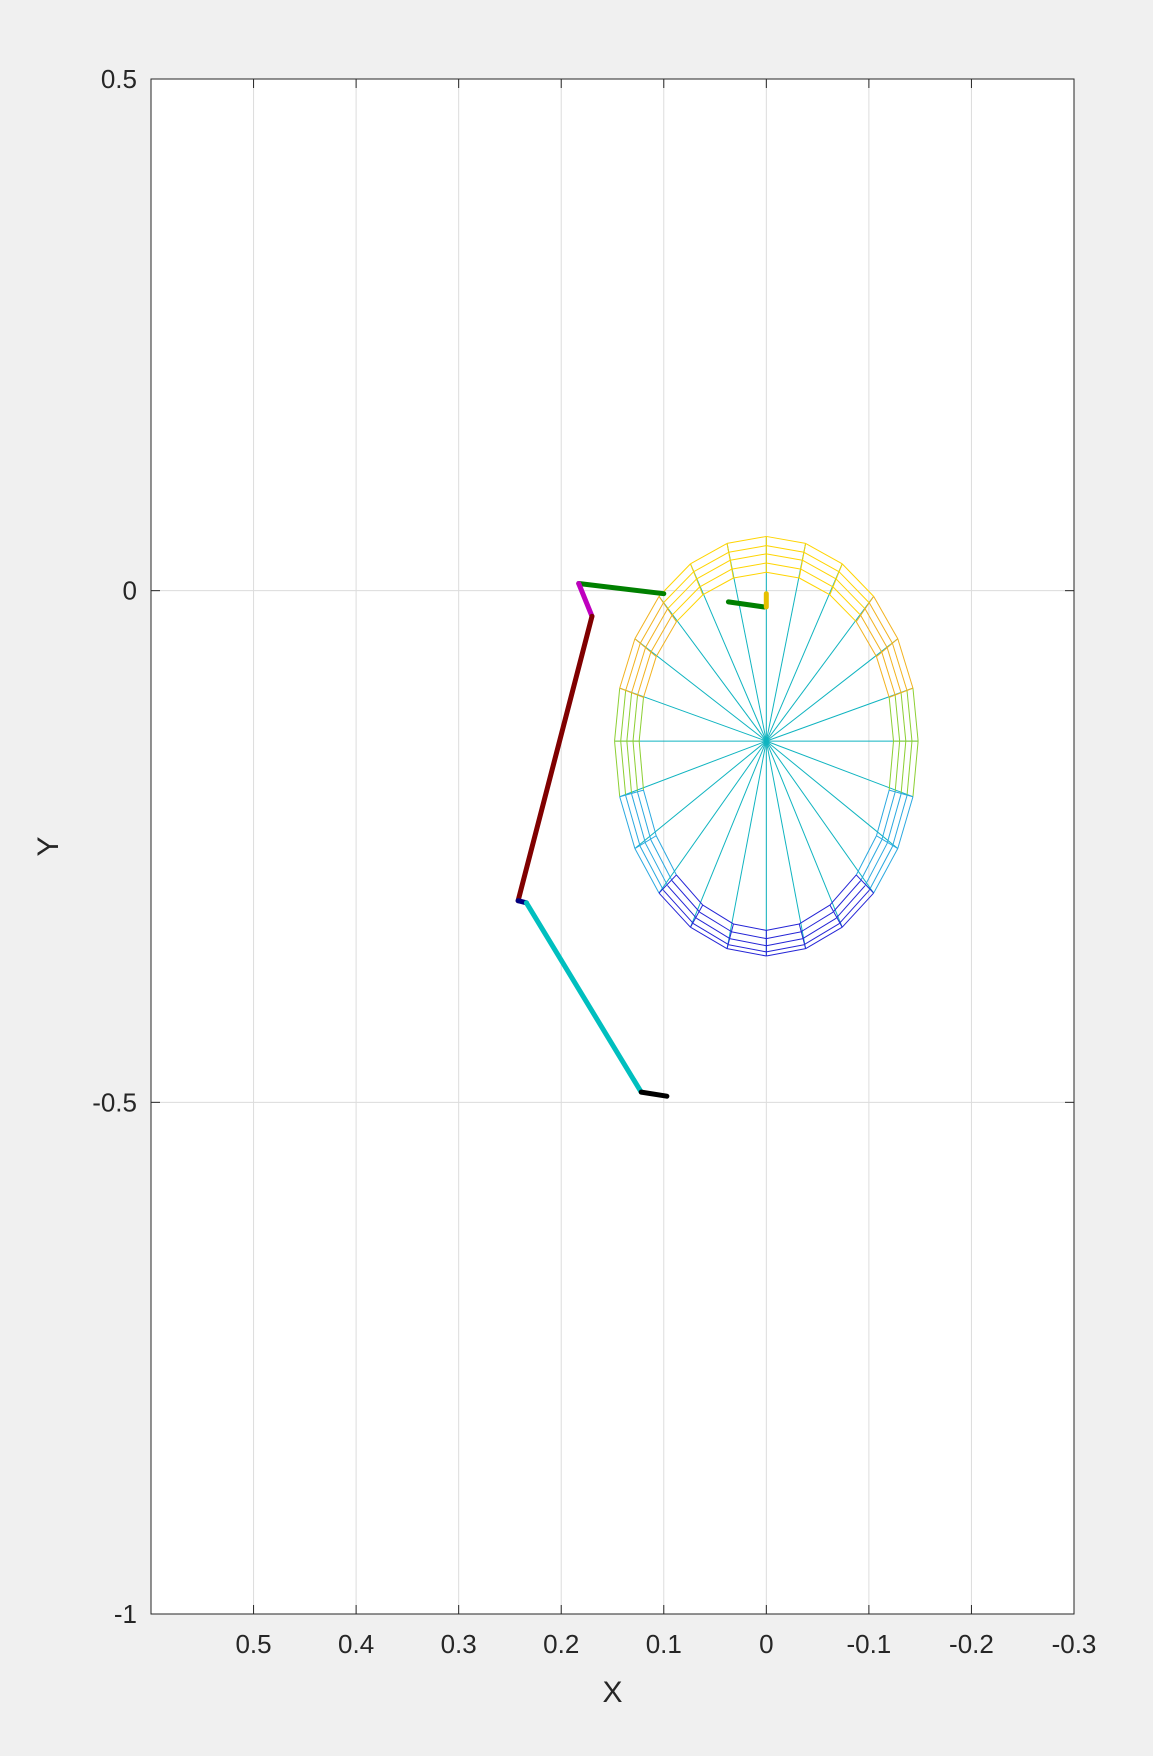 The height and width of the screenshot is (1756, 1153). What do you see at coordinates (971, 1644) in the screenshot?
I see `x-tick-label: -0.2` at bounding box center [971, 1644].